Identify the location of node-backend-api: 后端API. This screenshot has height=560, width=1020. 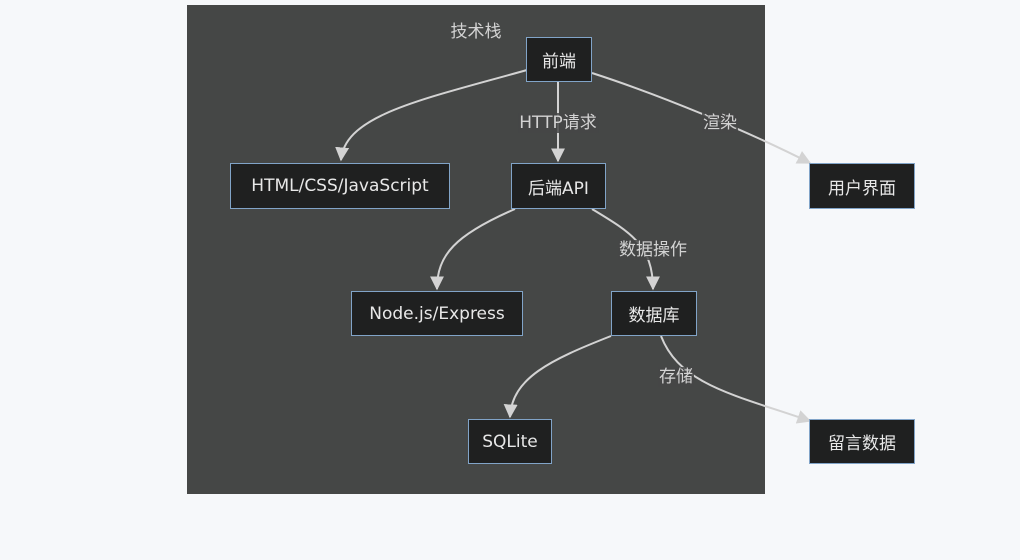
(558, 186).